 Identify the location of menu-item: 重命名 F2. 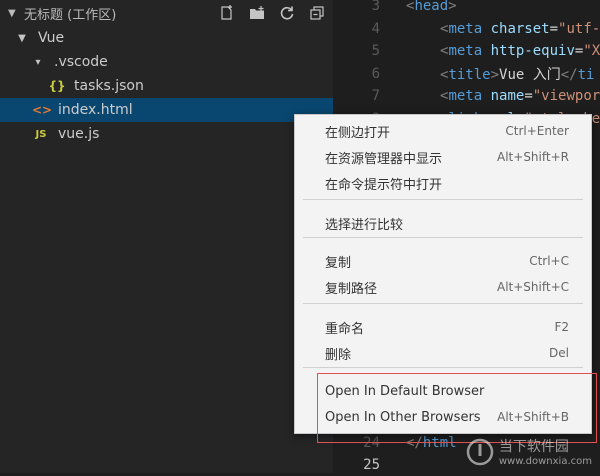
(443, 327).